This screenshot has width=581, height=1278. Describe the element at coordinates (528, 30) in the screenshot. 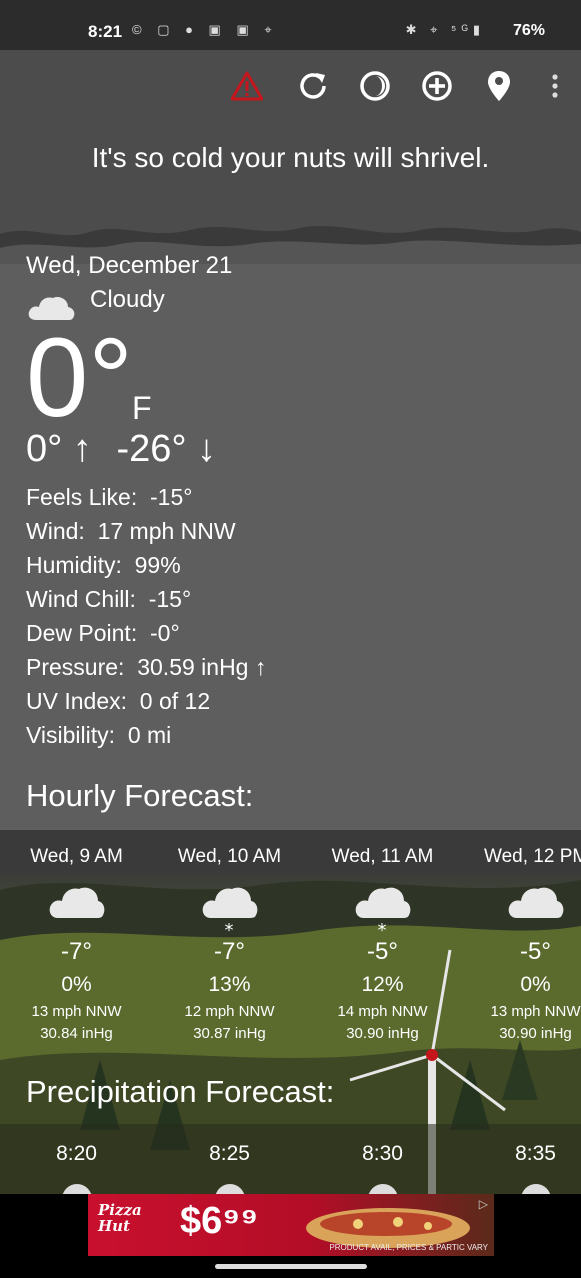

I see `battery-level: 76%` at that location.